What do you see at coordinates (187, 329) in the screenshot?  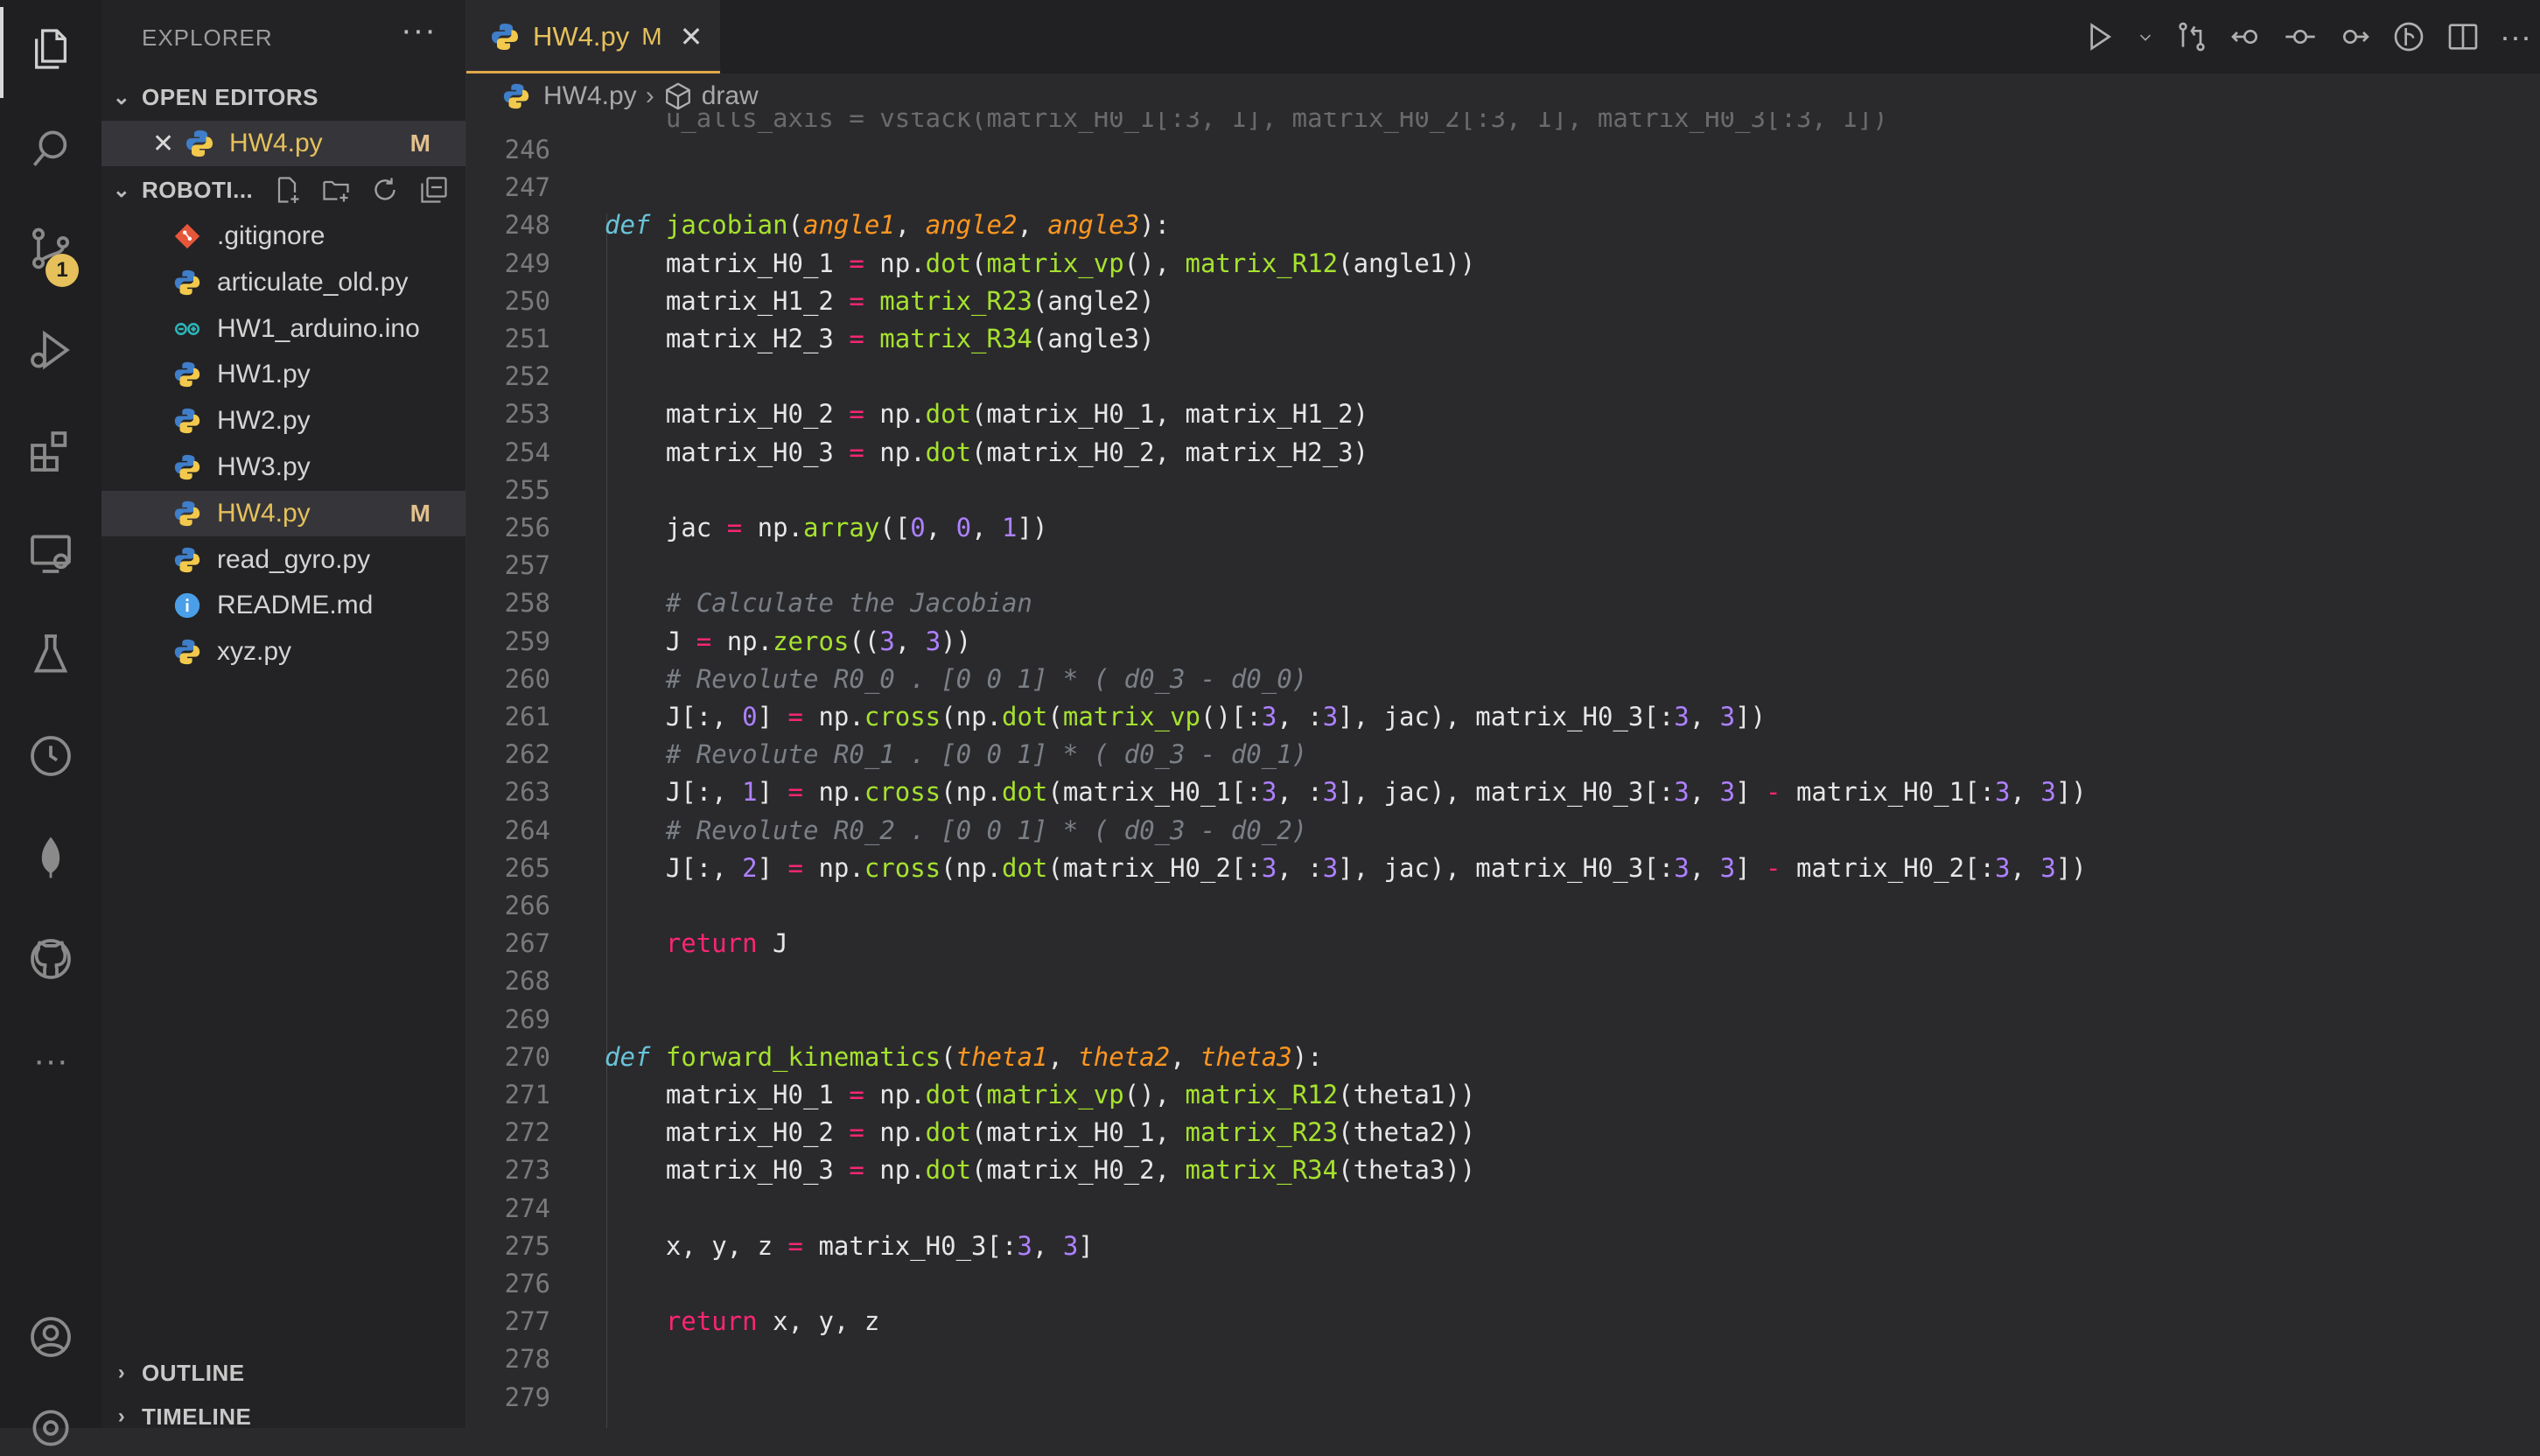 I see `arduino-icon` at bounding box center [187, 329].